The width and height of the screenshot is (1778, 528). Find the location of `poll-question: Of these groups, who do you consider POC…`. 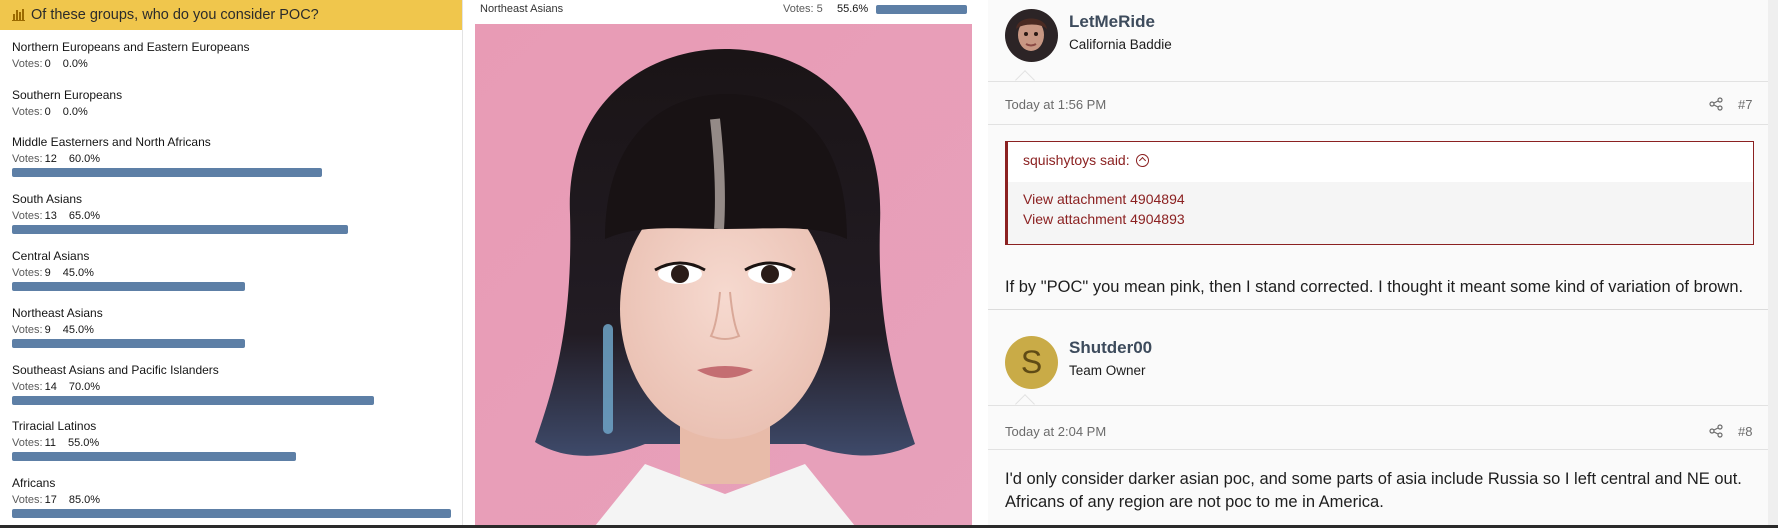

poll-question: Of these groups, who do you consider POC… is located at coordinates (175, 15).